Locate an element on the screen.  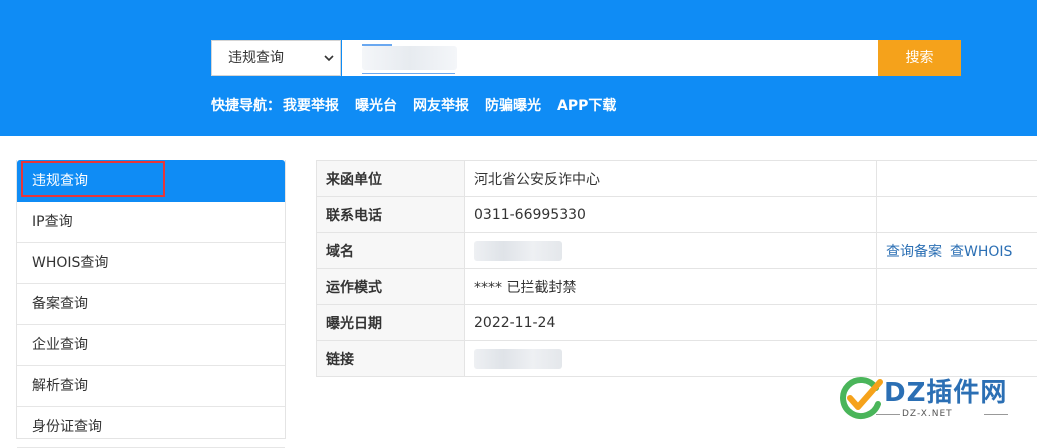
quick-nav-app-download: APP下载 is located at coordinates (586, 106).